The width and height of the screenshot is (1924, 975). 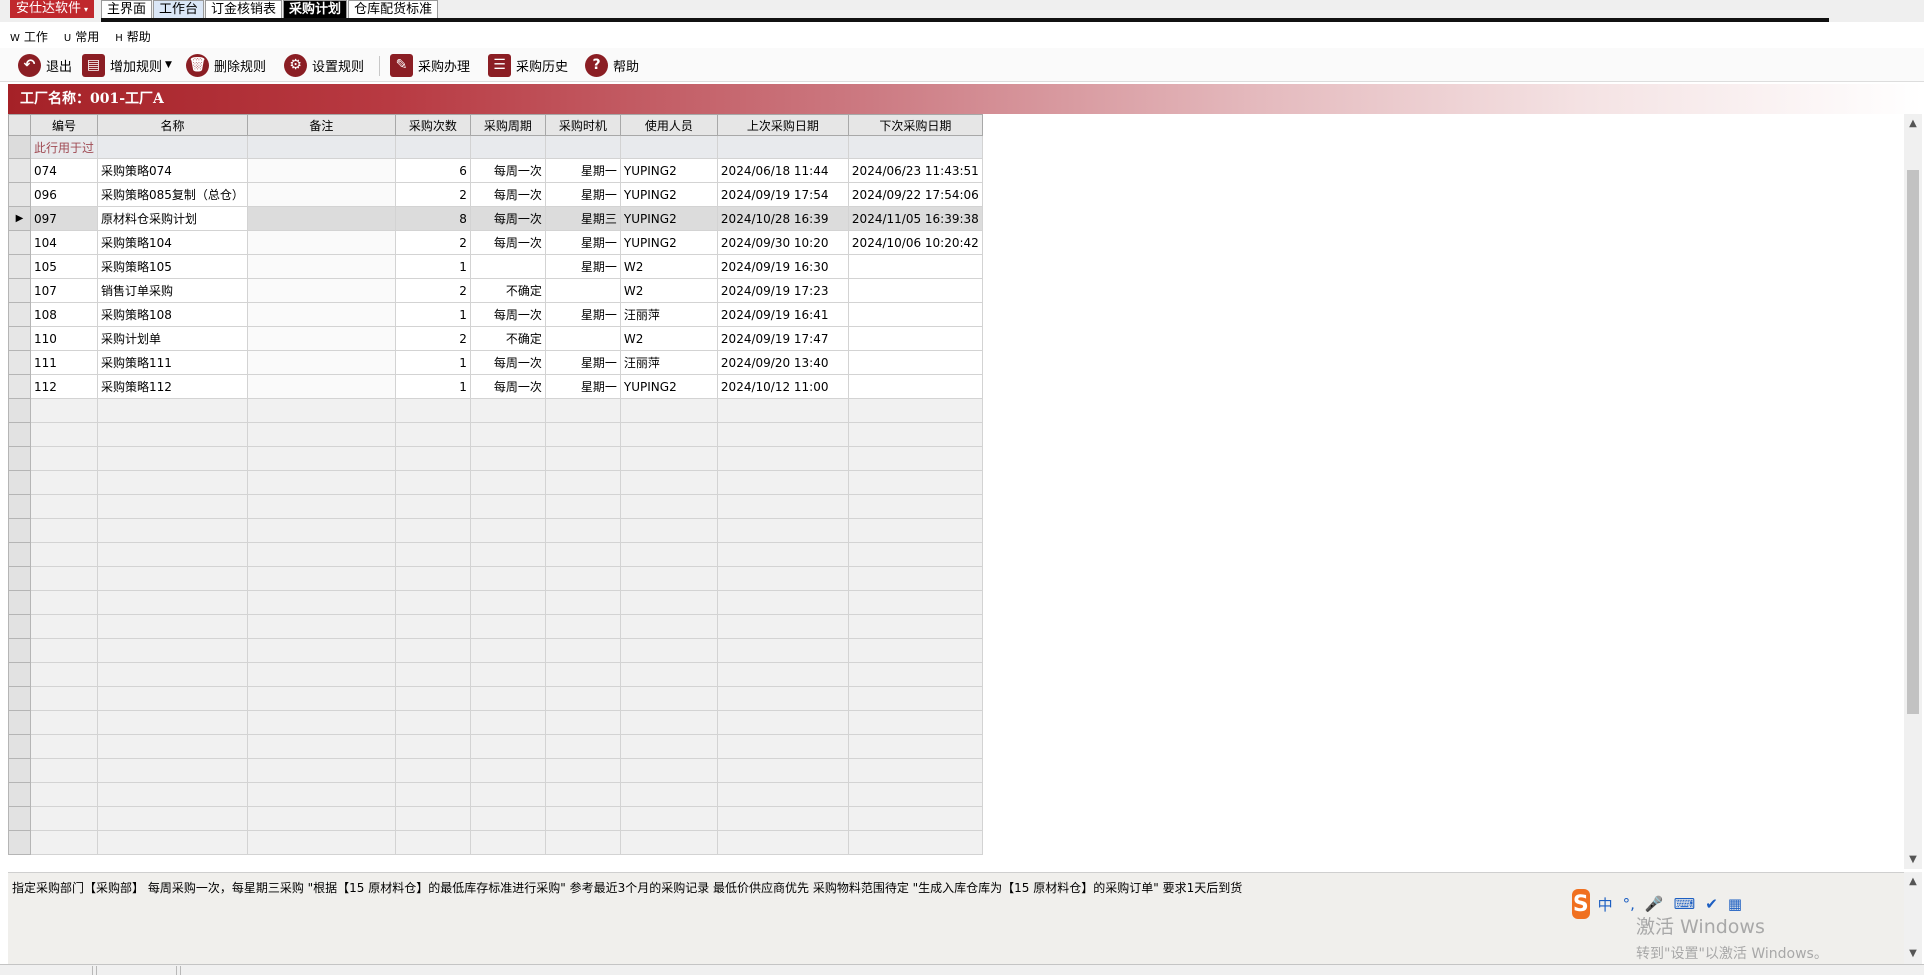 What do you see at coordinates (64, 194) in the screenshot?
I see `cell-id: 096` at bounding box center [64, 194].